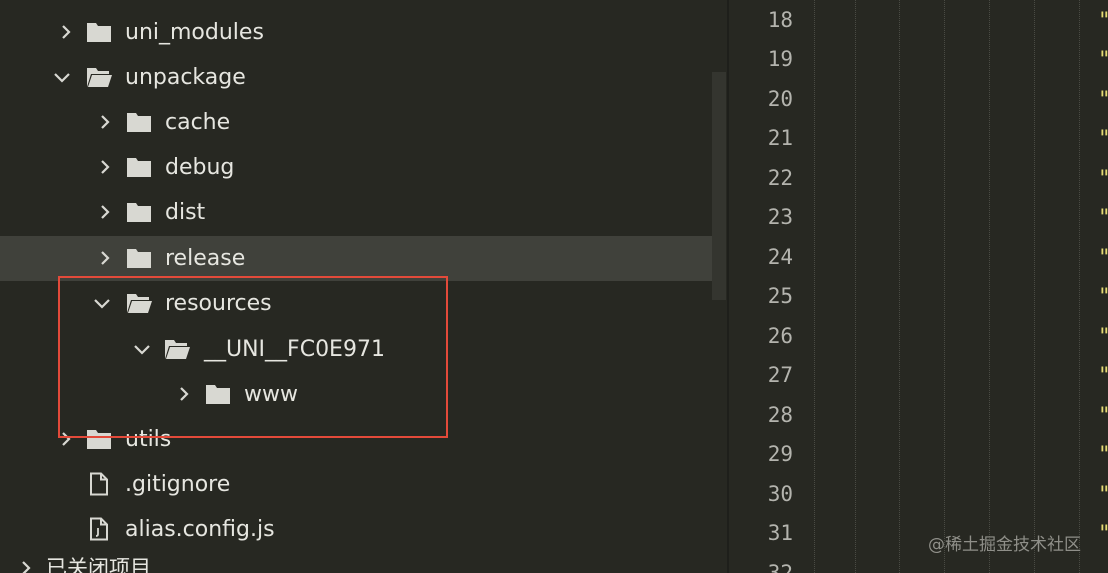 The image size is (1108, 573). I want to click on tree-item-label: dist, so click(185, 212).